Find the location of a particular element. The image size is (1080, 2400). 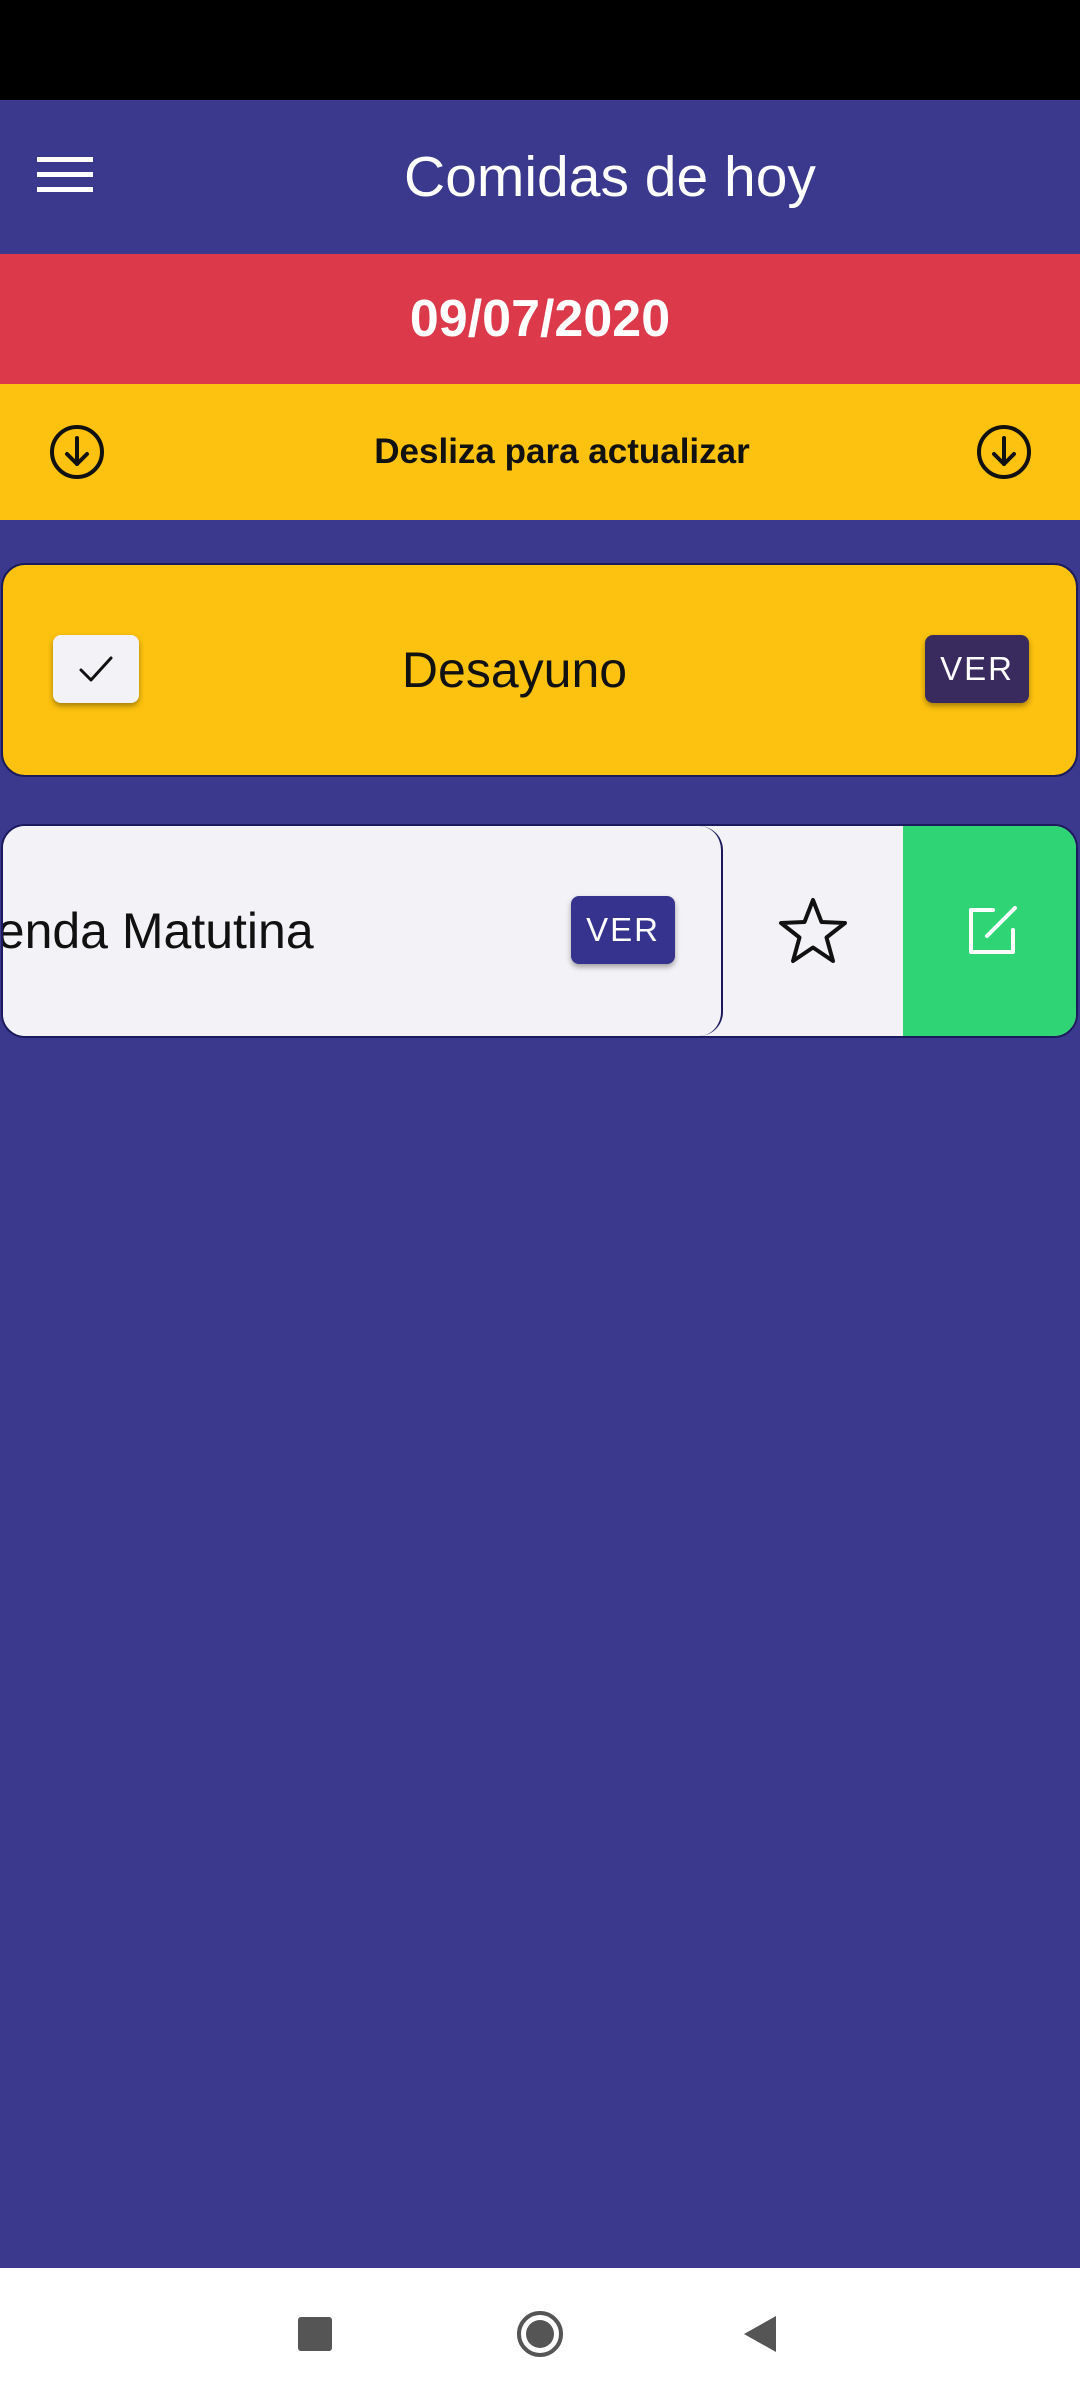

home-button is located at coordinates (540, 2334).